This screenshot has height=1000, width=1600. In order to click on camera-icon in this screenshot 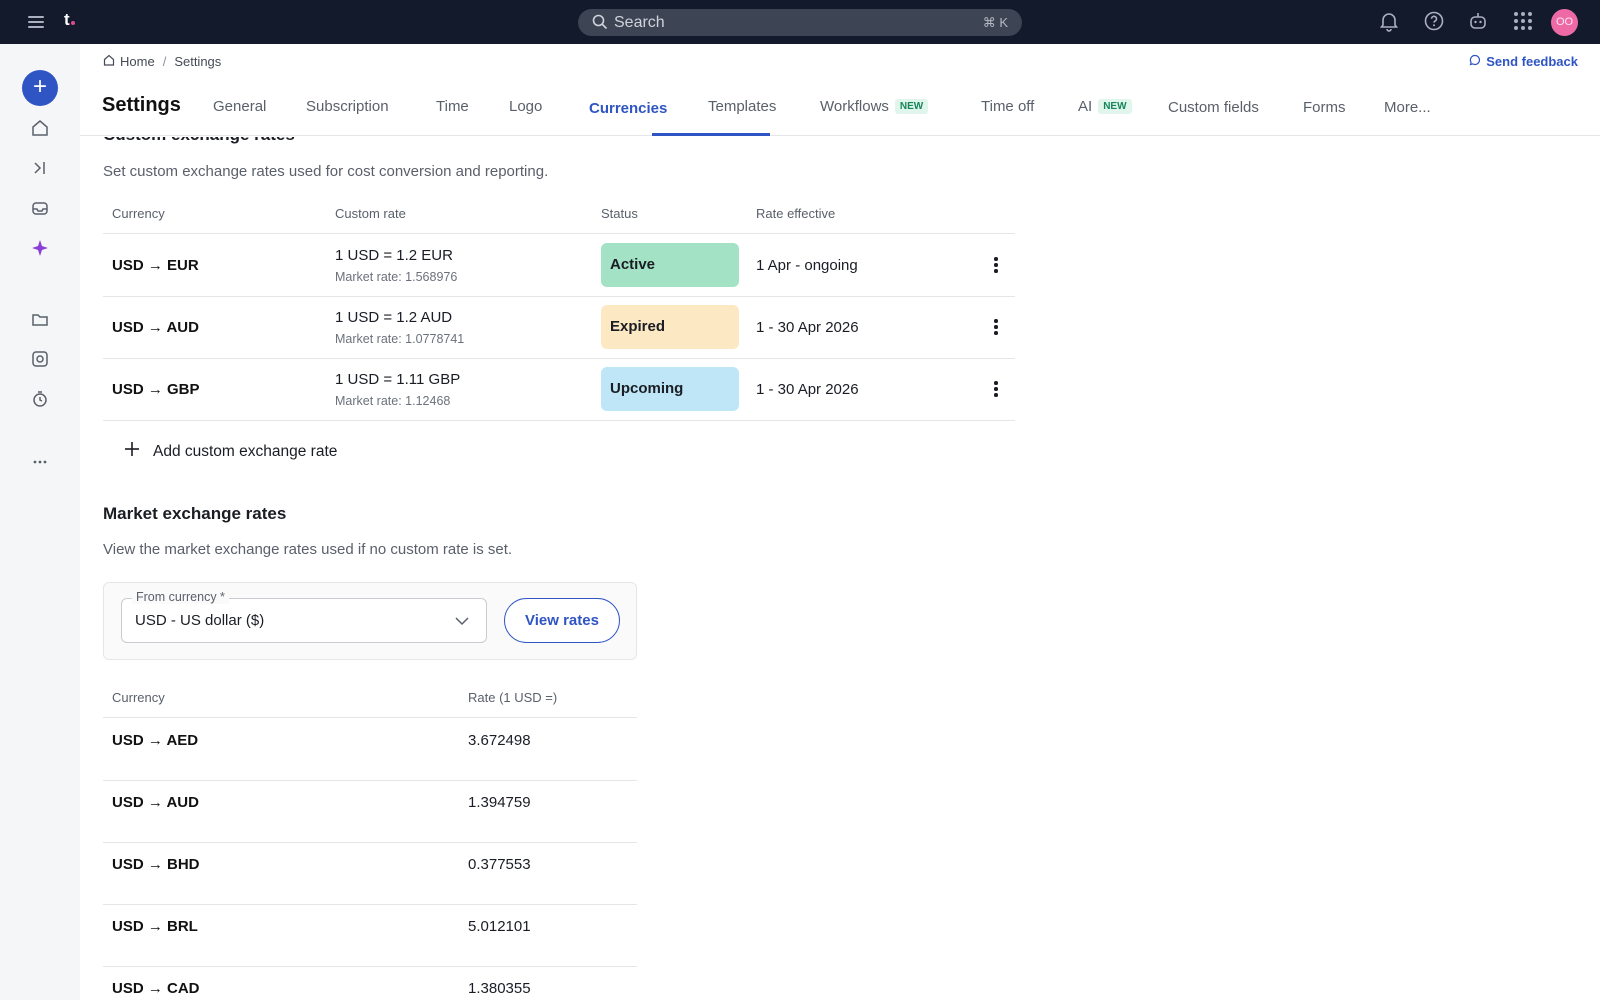, I will do `click(40, 359)`.